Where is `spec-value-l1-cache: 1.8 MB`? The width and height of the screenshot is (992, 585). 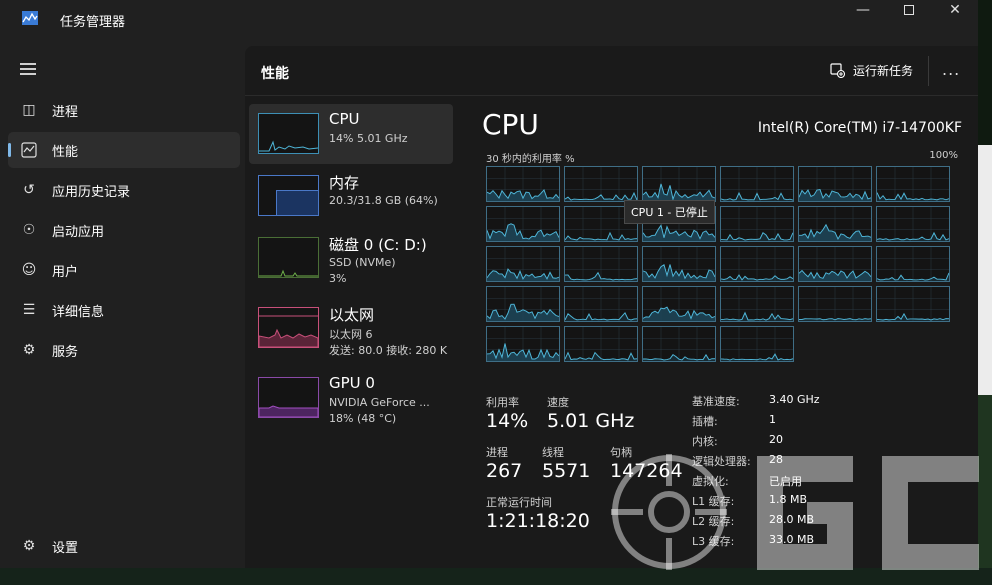
spec-value-l1-cache: 1.8 MB is located at coordinates (788, 499).